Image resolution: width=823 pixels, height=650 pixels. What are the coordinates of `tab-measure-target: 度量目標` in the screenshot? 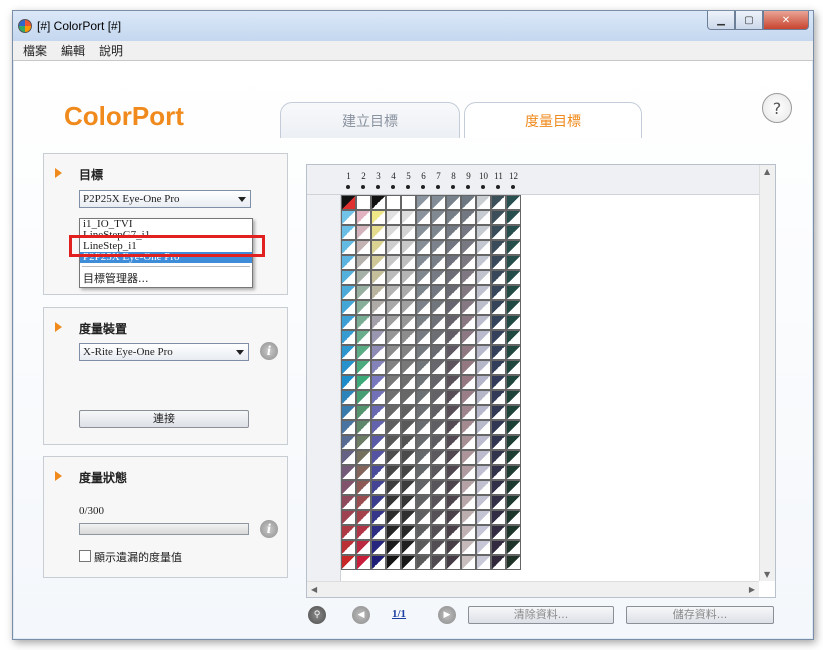 It's located at (553, 120).